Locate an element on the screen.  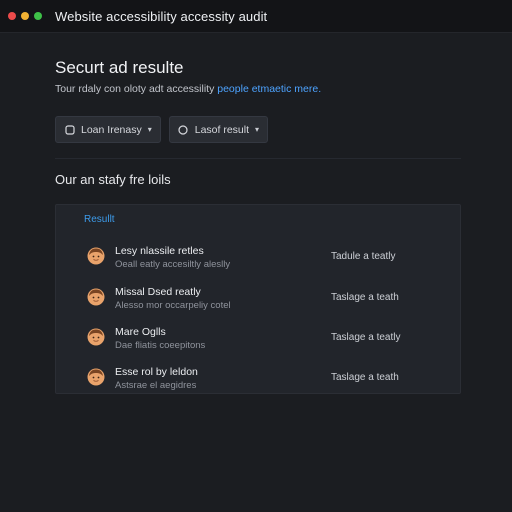
row-title: Lesy nlassile retles is located at coordinates (159, 251).